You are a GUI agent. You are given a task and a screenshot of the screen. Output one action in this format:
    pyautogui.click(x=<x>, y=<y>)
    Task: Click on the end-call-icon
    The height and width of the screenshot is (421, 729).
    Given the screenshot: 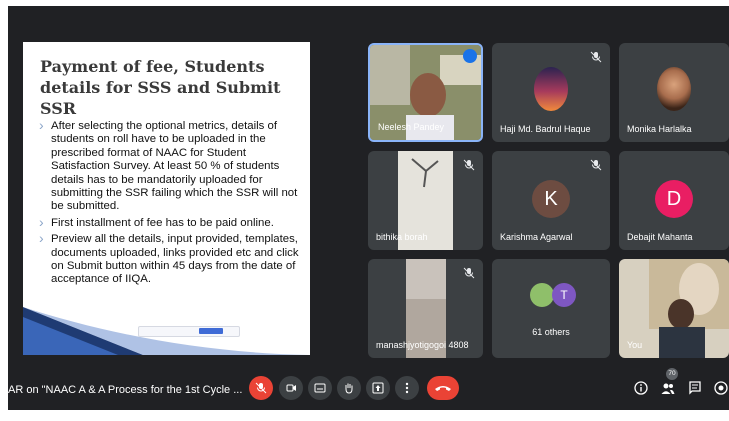 What is the action you would take?
    pyautogui.click(x=443, y=388)
    